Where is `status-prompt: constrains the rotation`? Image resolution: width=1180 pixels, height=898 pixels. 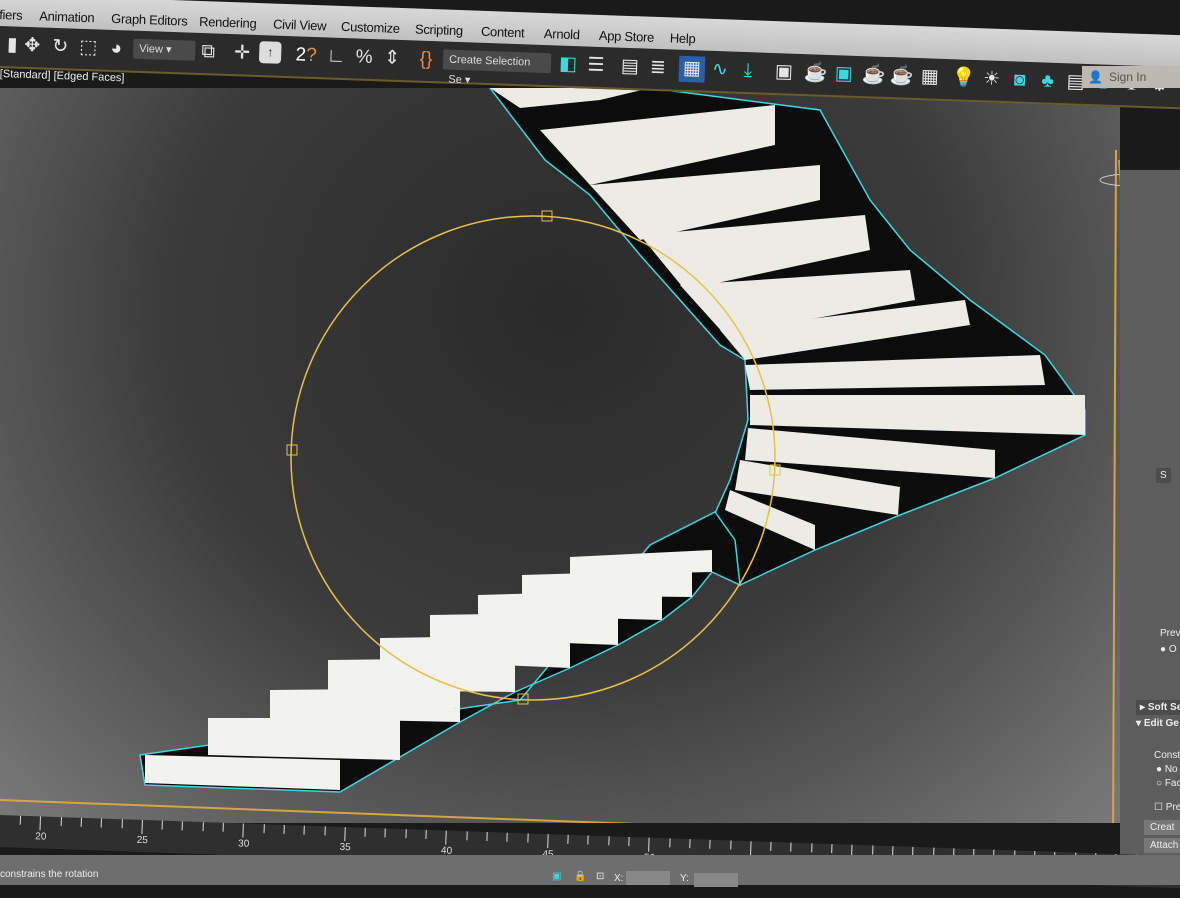 status-prompt: constrains the rotation is located at coordinates (49, 874).